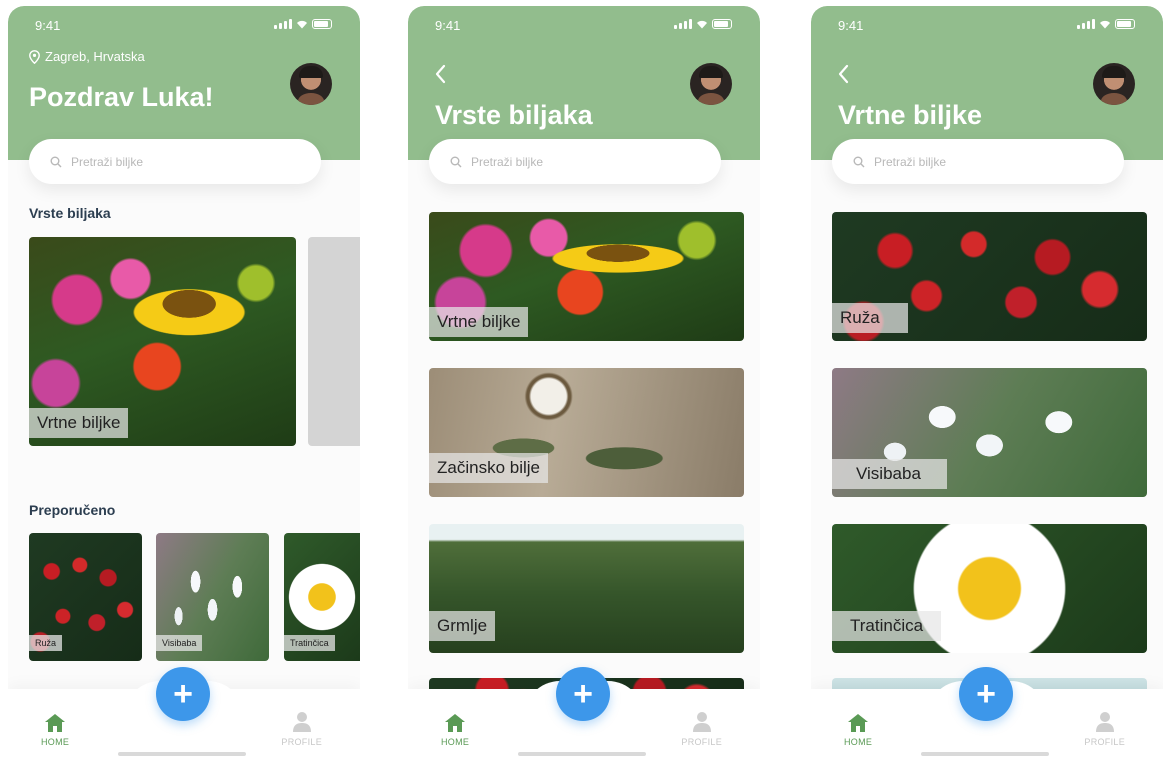  Describe the element at coordinates (987, 83) in the screenshot. I see `header: 9:41 Vrtne biljke` at that location.